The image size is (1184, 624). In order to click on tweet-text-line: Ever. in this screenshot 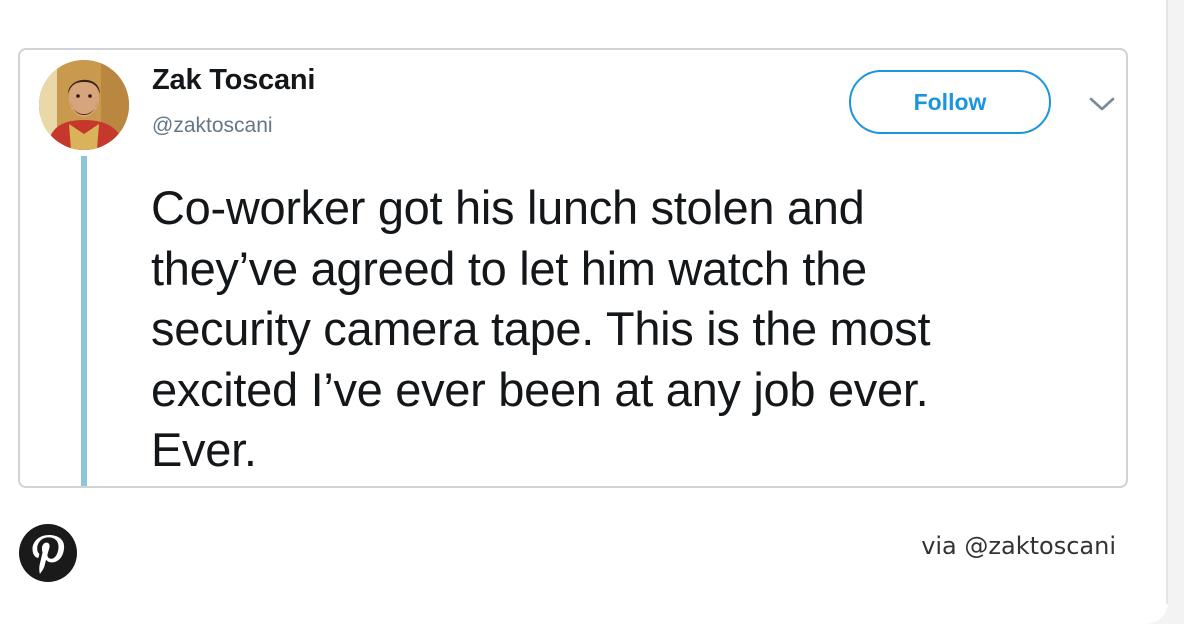, I will do `click(204, 449)`.